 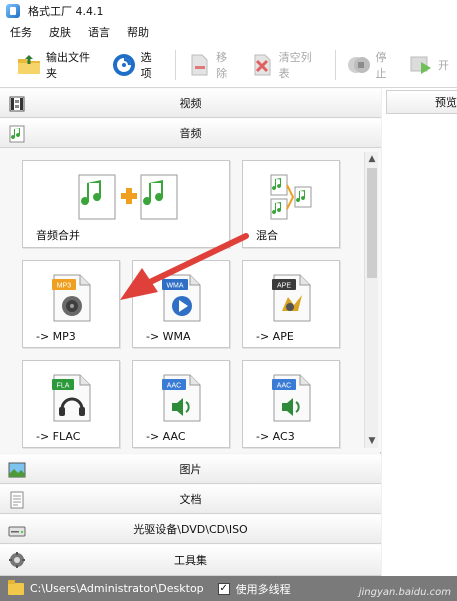 I want to click on convert-ape-label: -> APE, so click(x=275, y=336).